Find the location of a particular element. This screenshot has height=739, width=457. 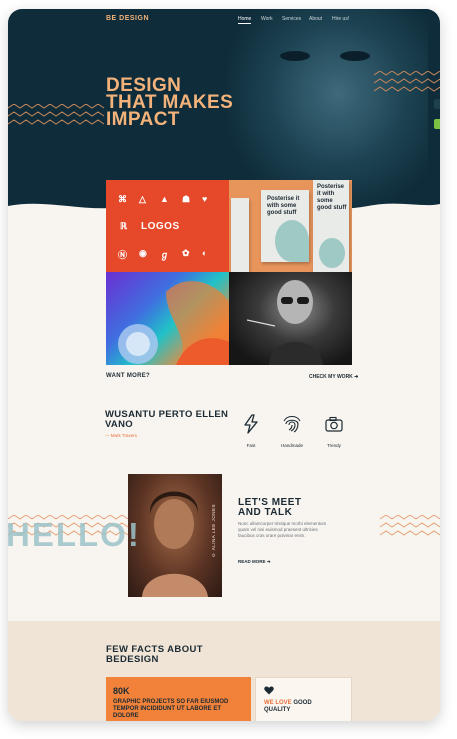

fact-number: 80K is located at coordinates (121, 691).